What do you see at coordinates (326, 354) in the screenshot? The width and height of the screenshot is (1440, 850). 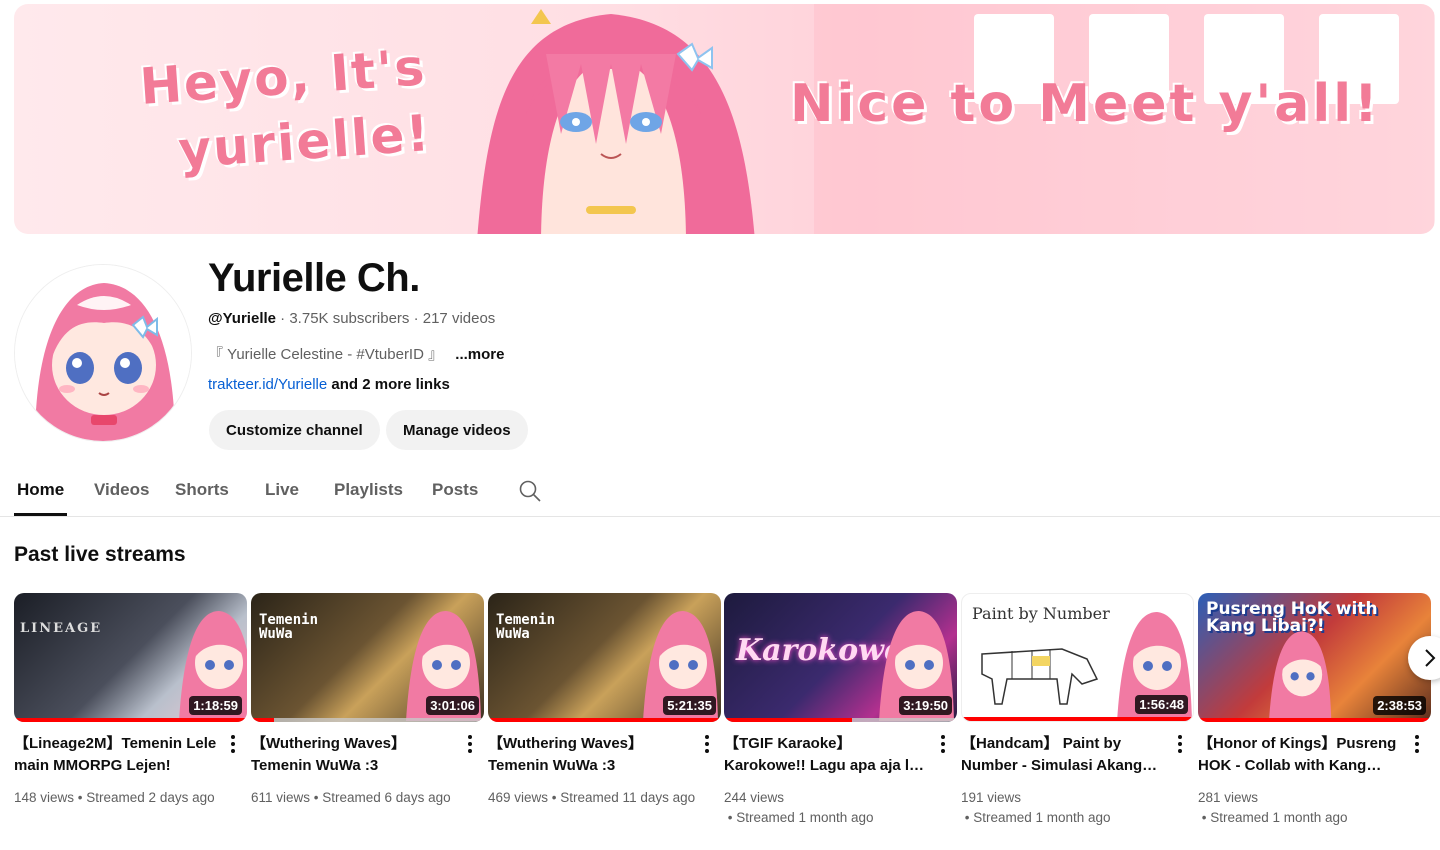 I see `description-text: 『 Yurielle Celestine - #VtuberID 』` at bounding box center [326, 354].